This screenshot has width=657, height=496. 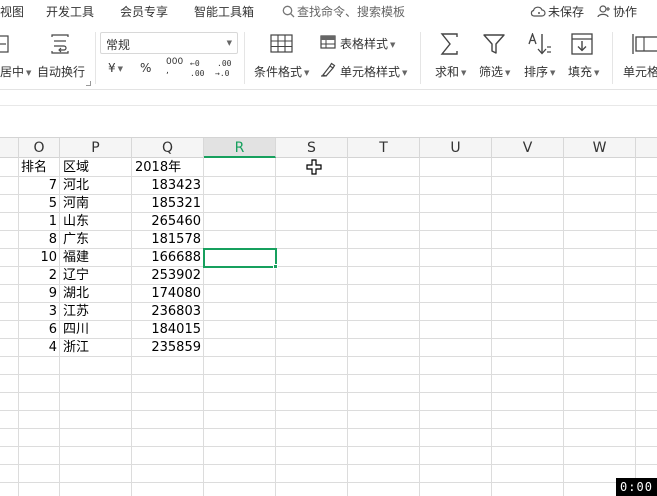 What do you see at coordinates (168, 294) in the screenshot?
I see `cell-value: 174080` at bounding box center [168, 294].